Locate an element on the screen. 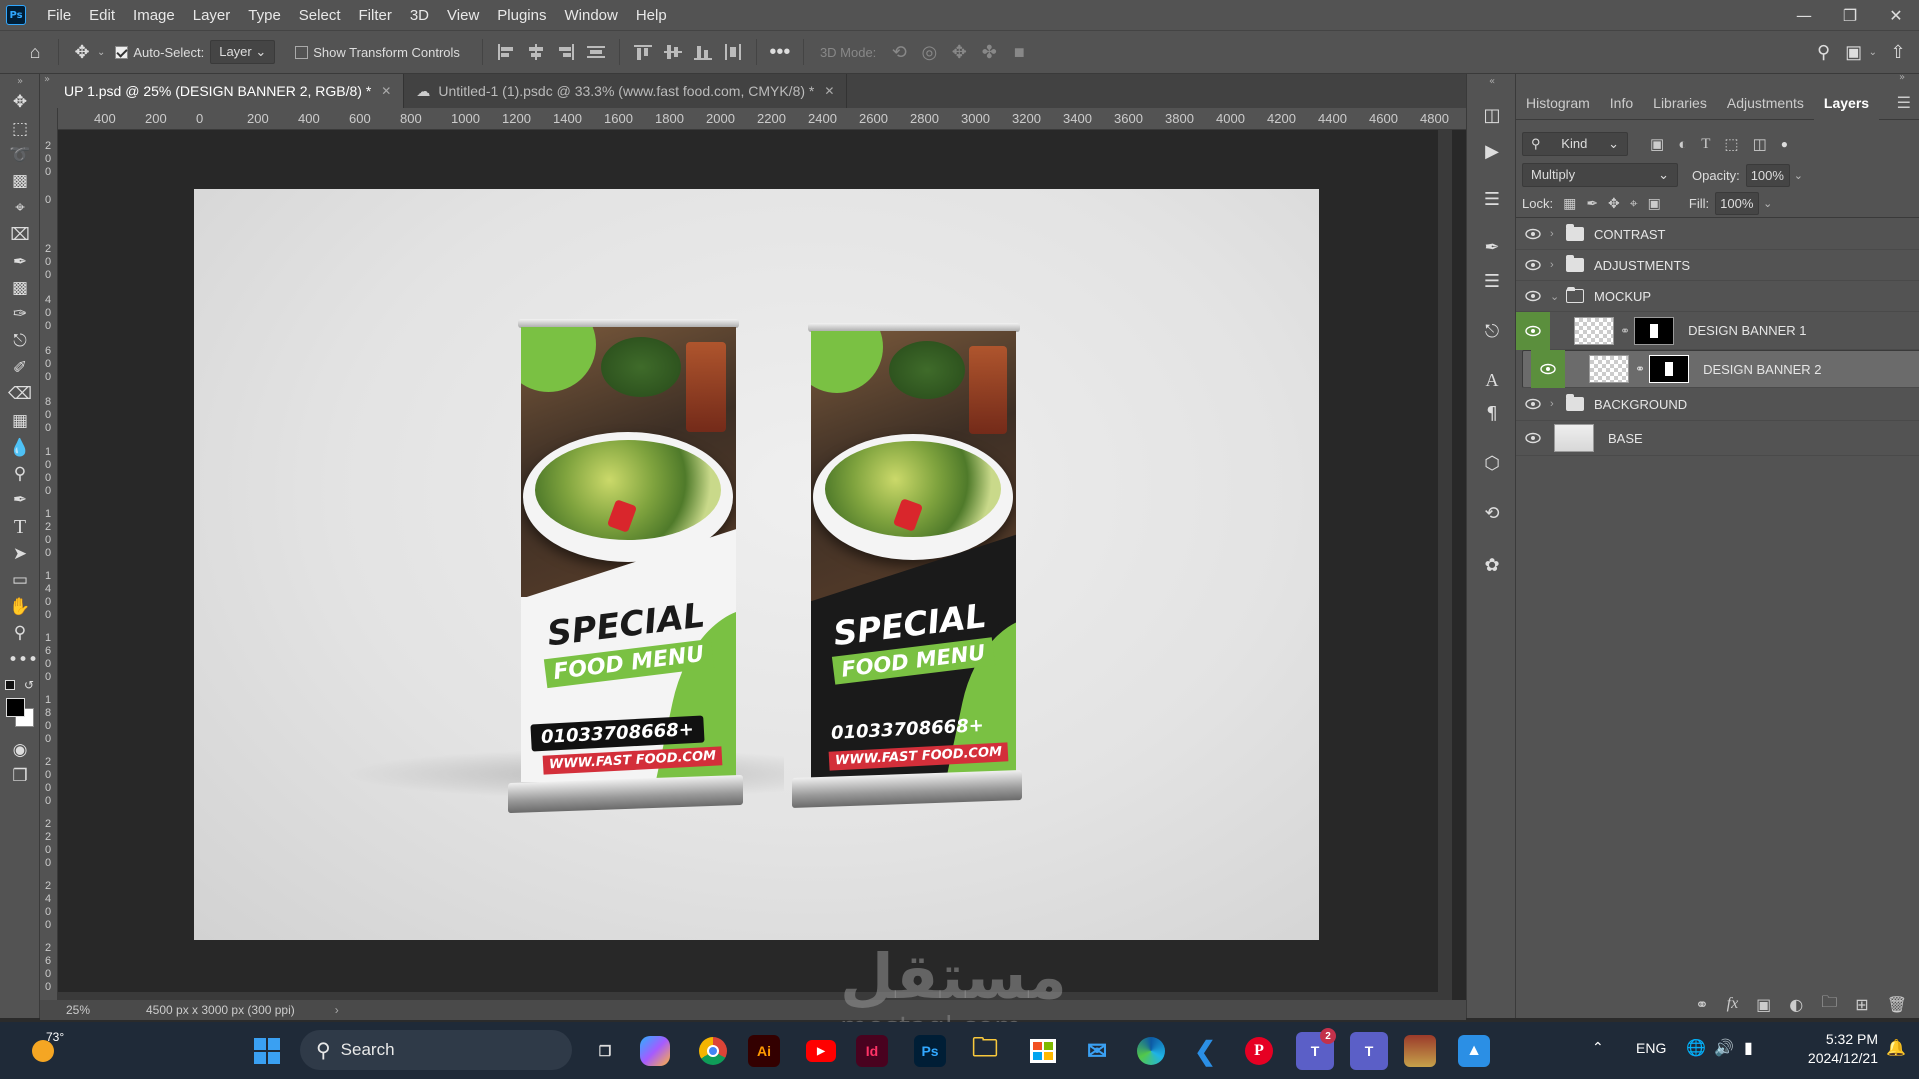 Image resolution: width=1919 pixels, height=1079 pixels. copilot-icon is located at coordinates (655, 1051).